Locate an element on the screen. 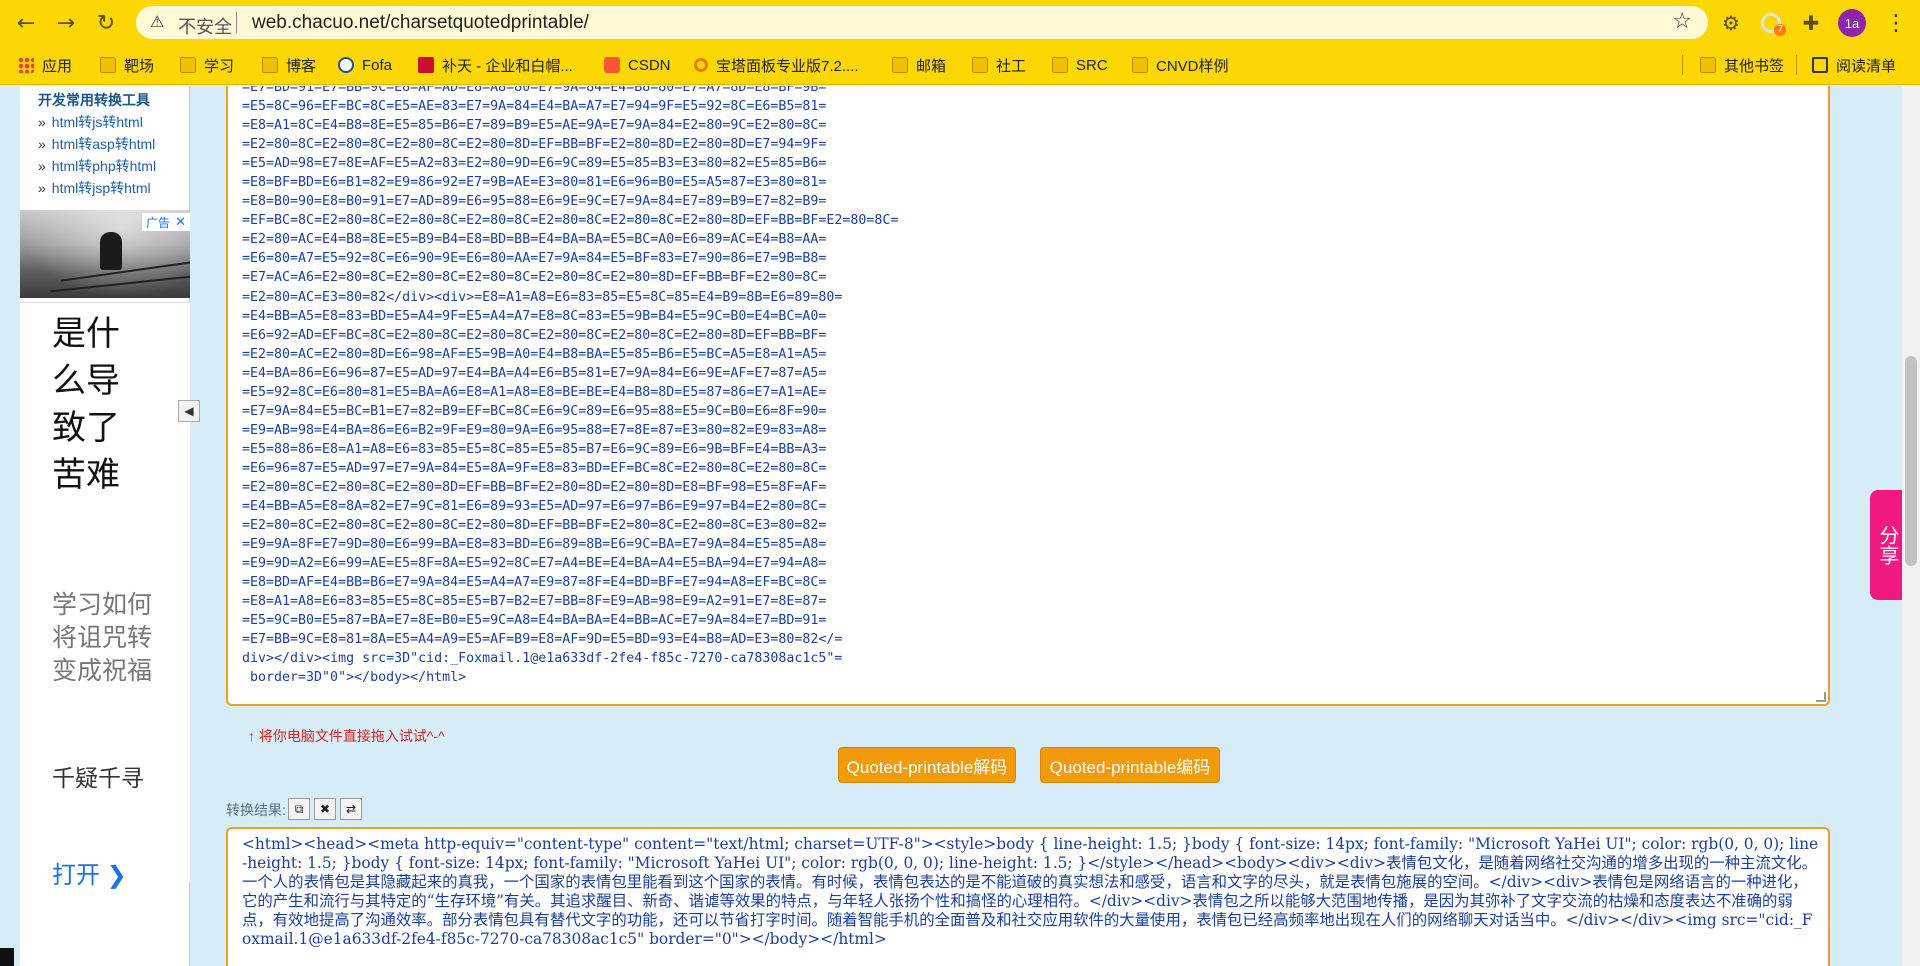 Image resolution: width=1920 pixels, height=966 pixels. ad-badge-label: 广告 is located at coordinates (158, 222).